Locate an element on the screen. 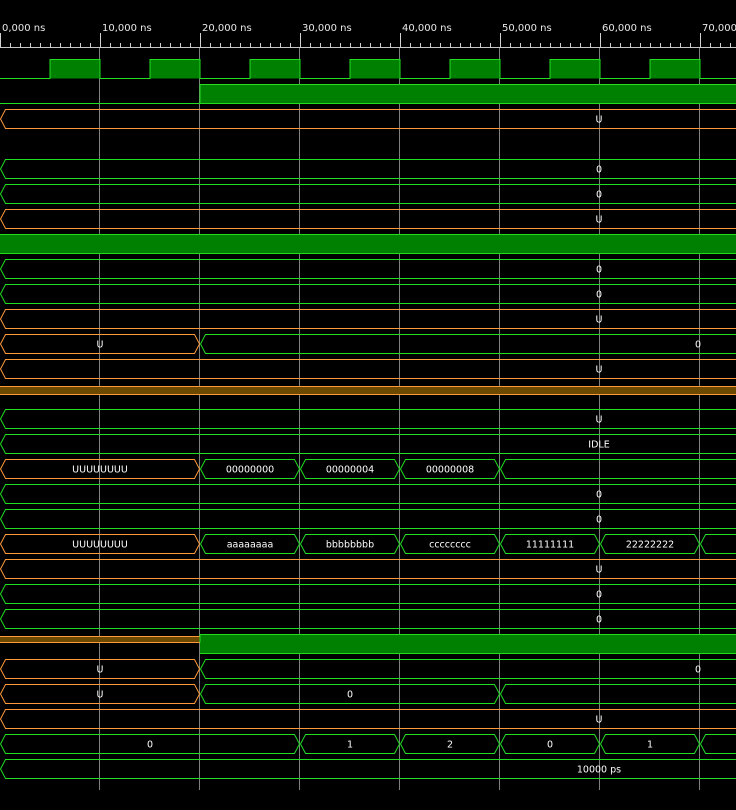 The height and width of the screenshot is (810, 736). bus-value: 11111111 is located at coordinates (550, 545).